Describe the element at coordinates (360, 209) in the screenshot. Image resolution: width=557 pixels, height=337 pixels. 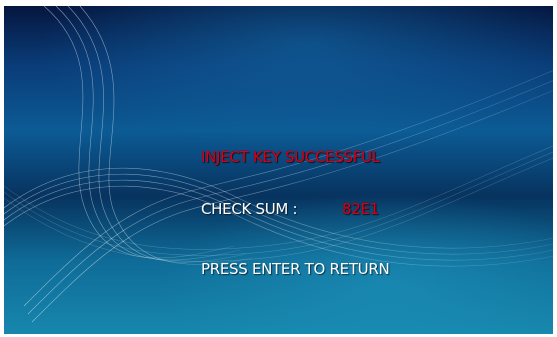
I see `checksum-value: 82E1` at that location.